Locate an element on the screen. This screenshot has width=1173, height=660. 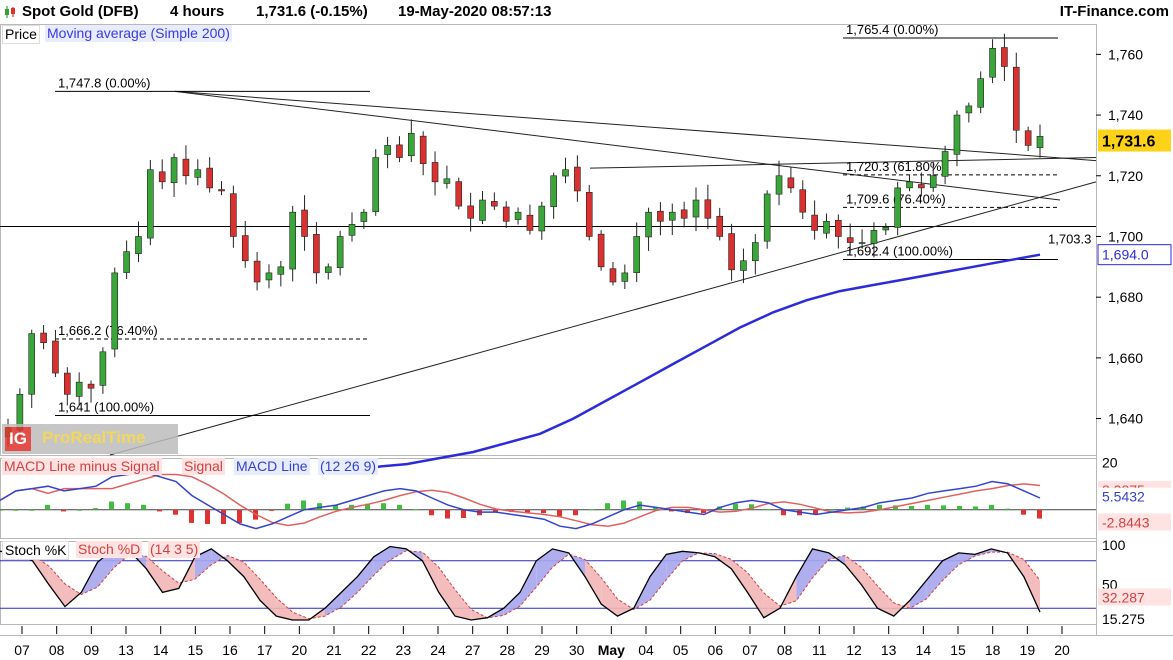
fib-level-label: 1,747.8 (0.00%) is located at coordinates (104, 82).